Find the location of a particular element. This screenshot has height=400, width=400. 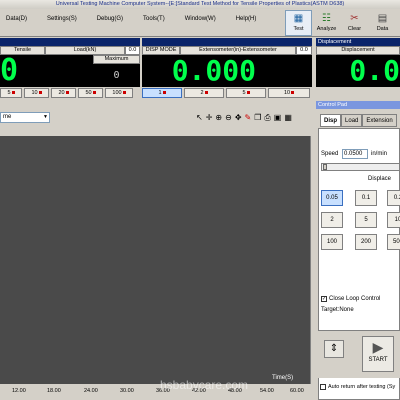

auto-return-checkbox: Auto return after testing (Sy is located at coordinates (359, 387).